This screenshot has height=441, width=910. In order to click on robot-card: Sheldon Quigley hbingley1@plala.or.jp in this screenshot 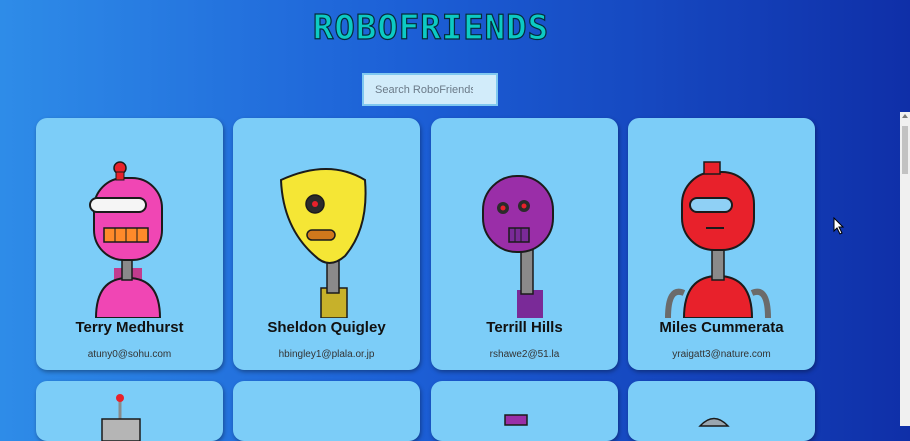, I will do `click(326, 244)`.